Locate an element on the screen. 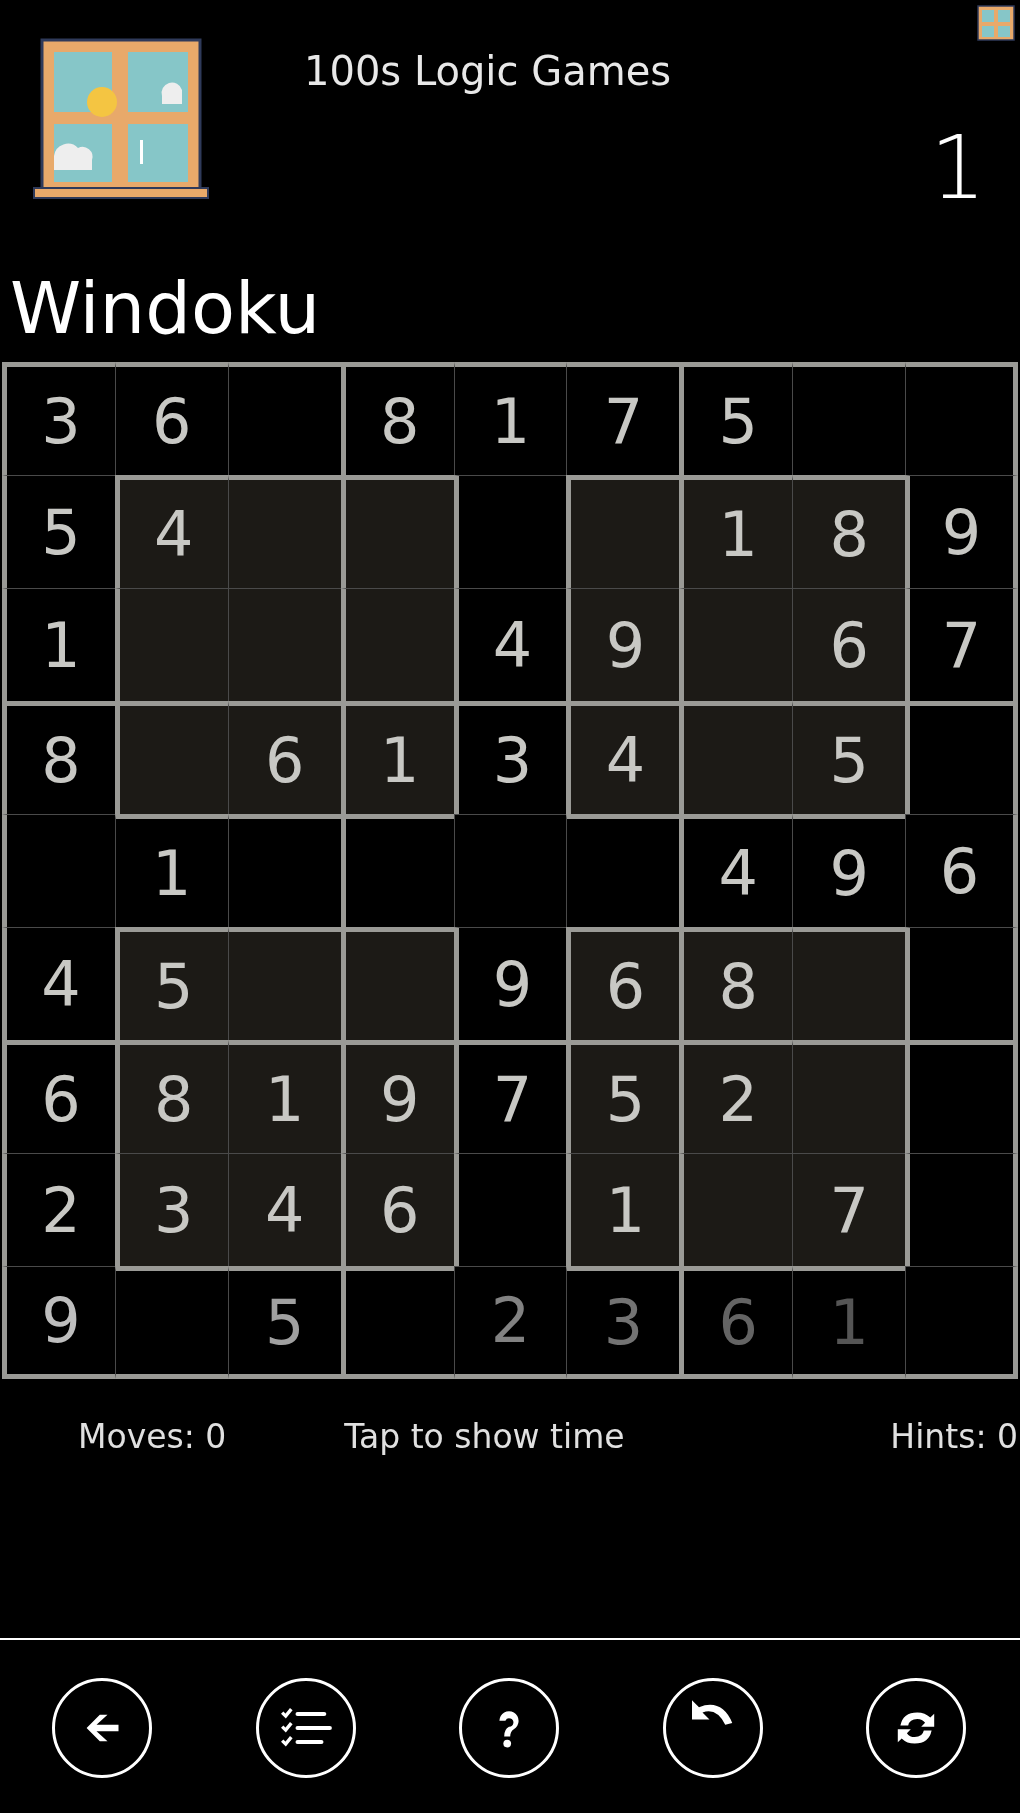  puzzle-number: 1 is located at coordinates (958, 168).